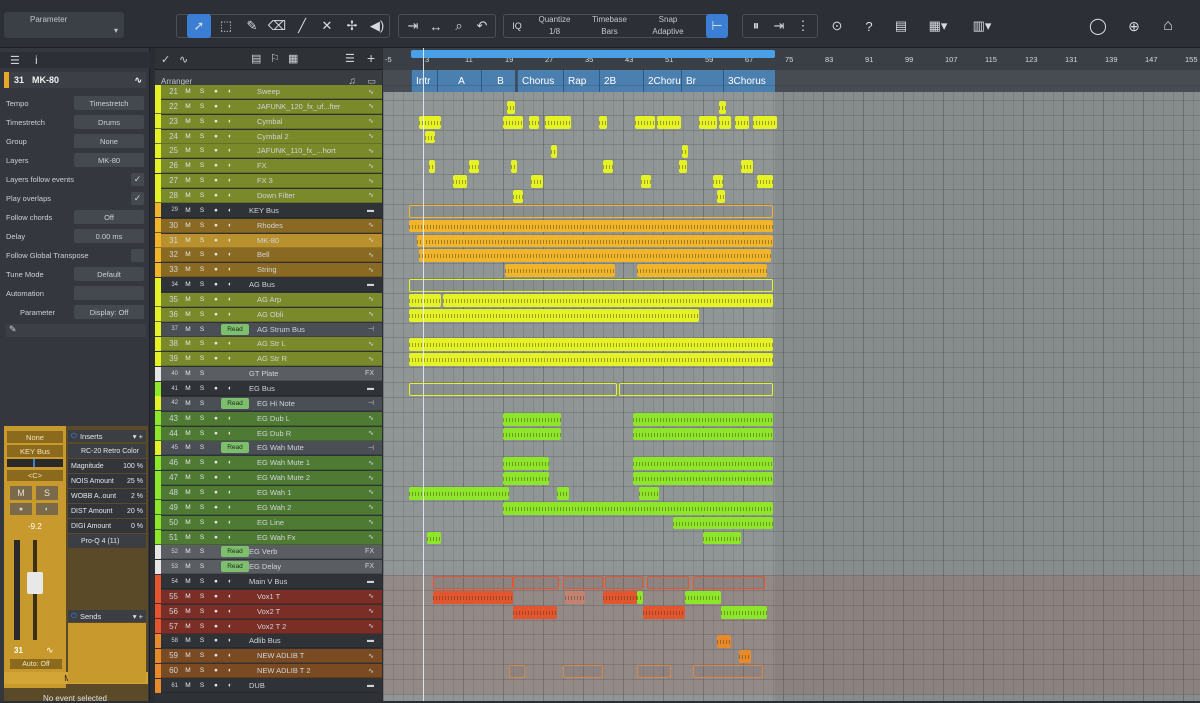  I want to click on layout-icon: ▥▾, so click(982, 26).